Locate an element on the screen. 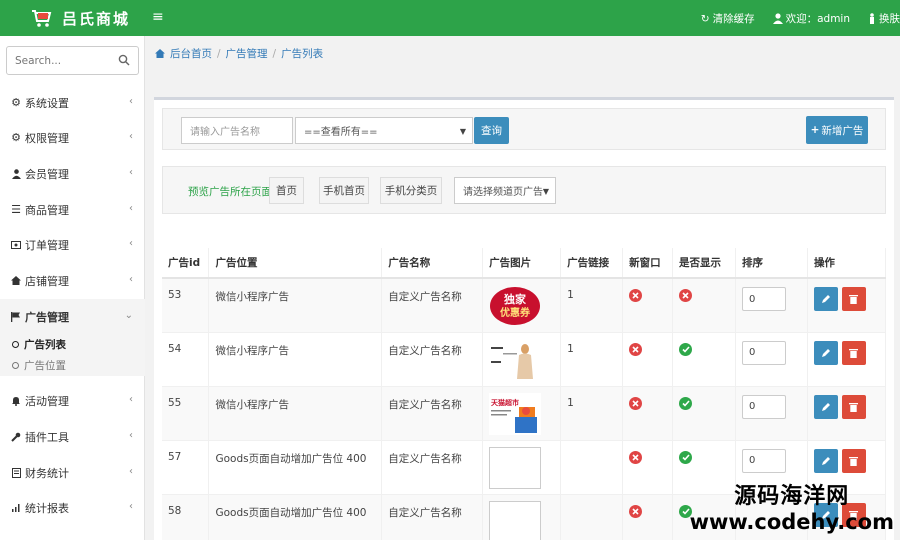 This screenshot has width=900, height=540. clear-cache-label: 清除缓存 is located at coordinates (733, 19).